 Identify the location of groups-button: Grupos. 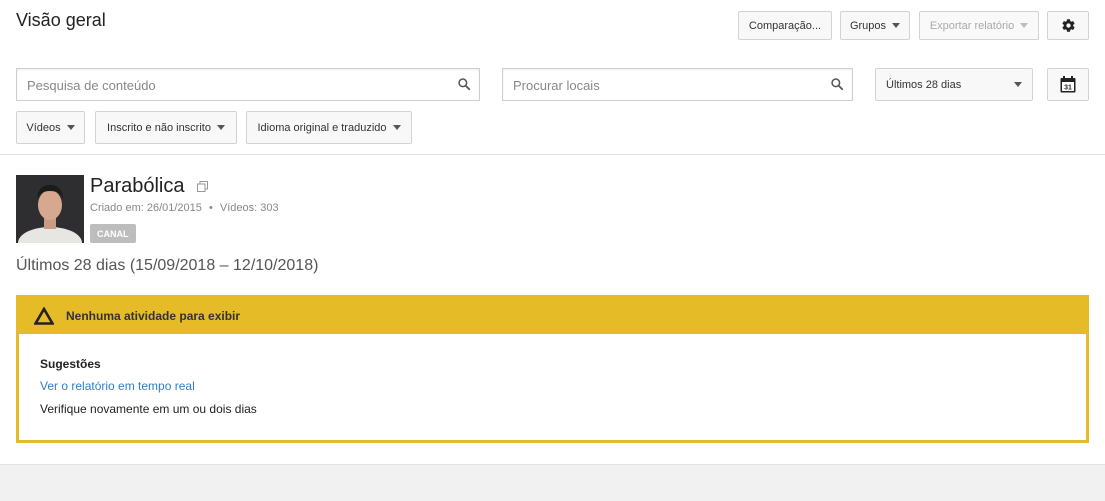
(875, 25).